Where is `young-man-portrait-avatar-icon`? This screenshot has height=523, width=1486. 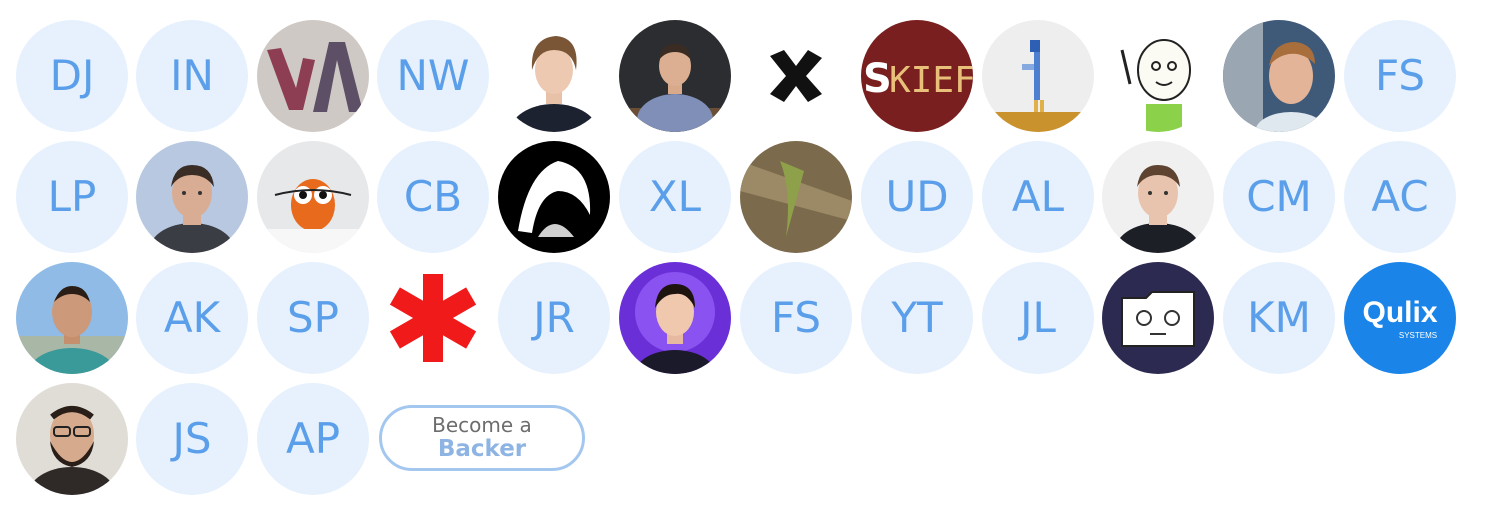
young-man-portrait-avatar-icon is located at coordinates (1158, 197).